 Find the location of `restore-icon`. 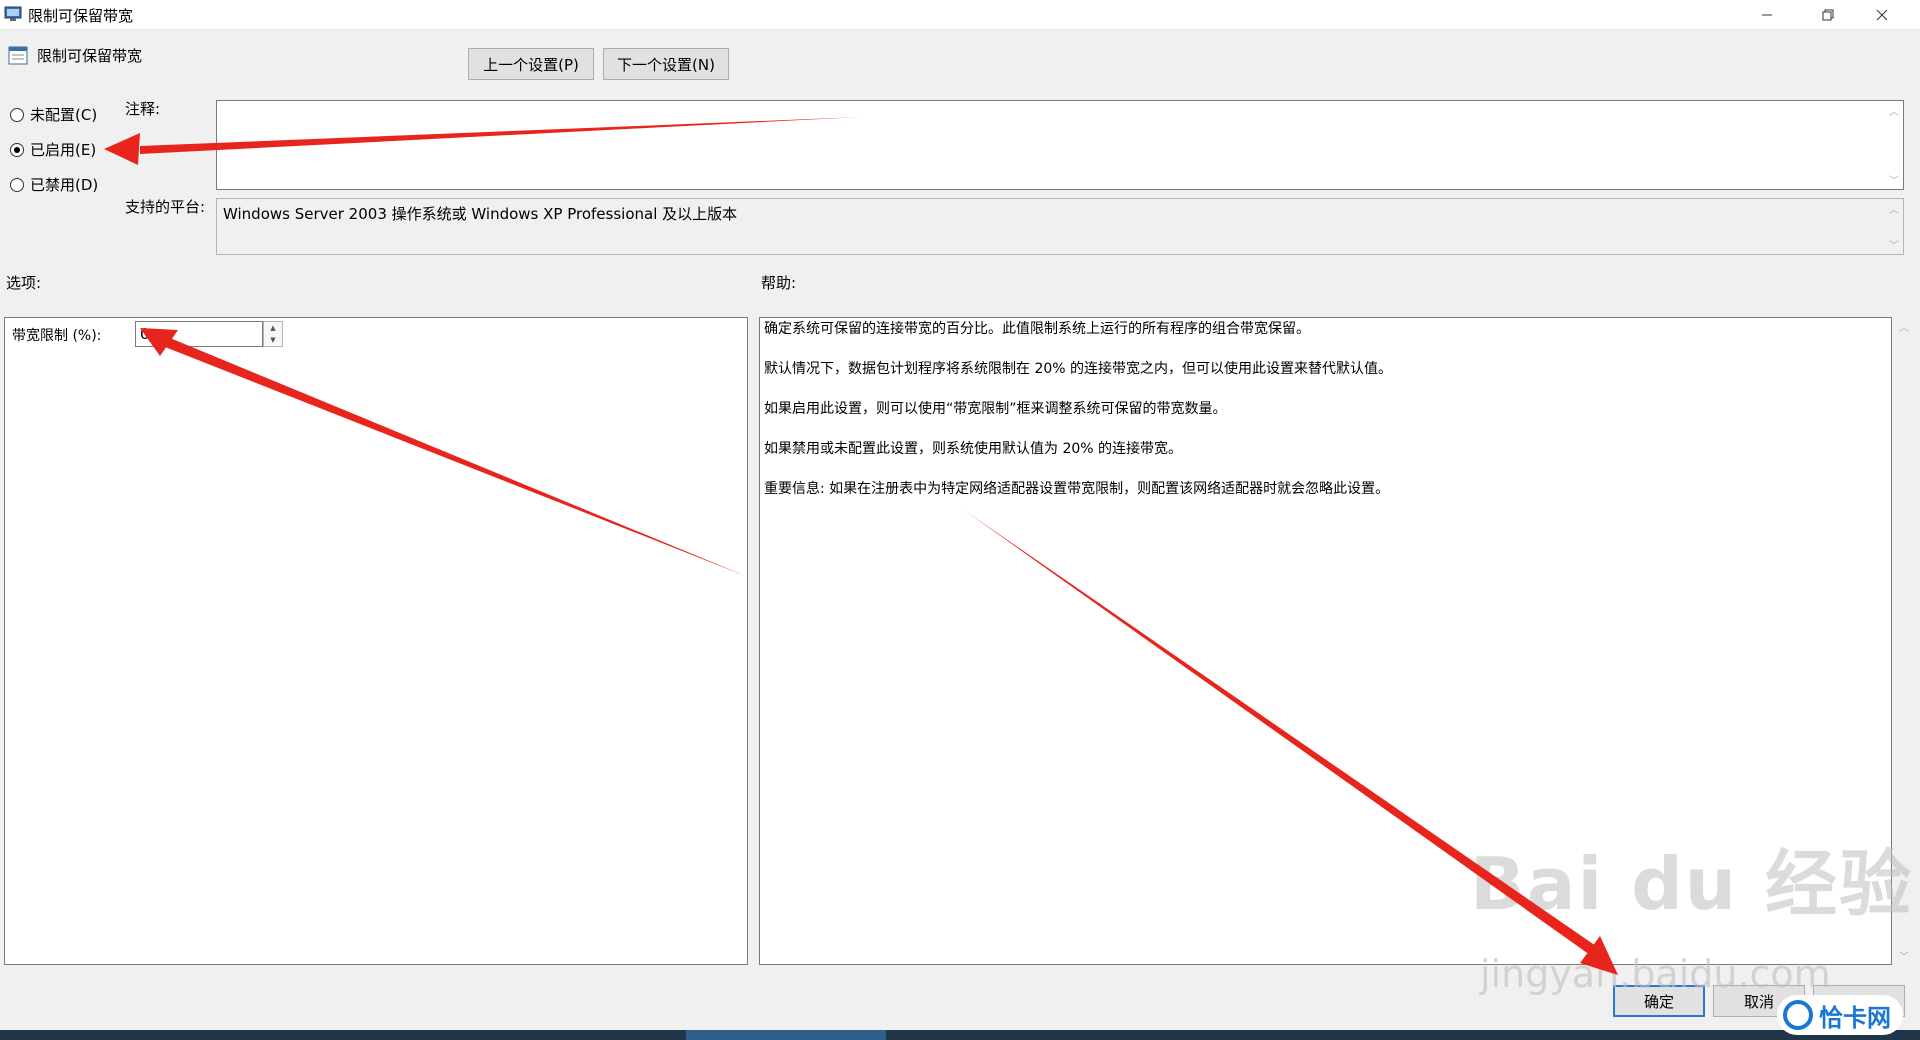

restore-icon is located at coordinates (1828, 14).